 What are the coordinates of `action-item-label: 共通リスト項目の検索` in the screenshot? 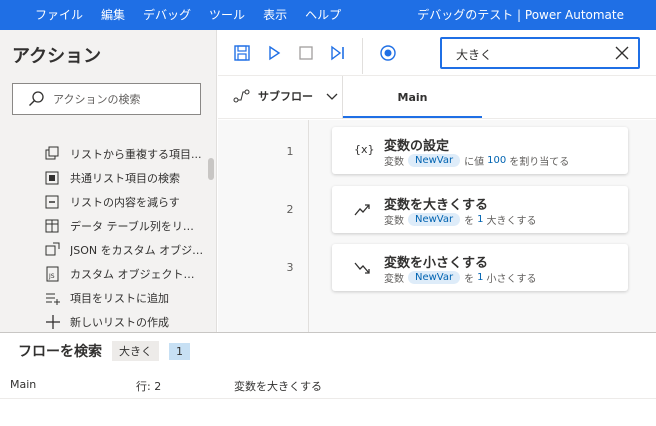 It's located at (125, 178).